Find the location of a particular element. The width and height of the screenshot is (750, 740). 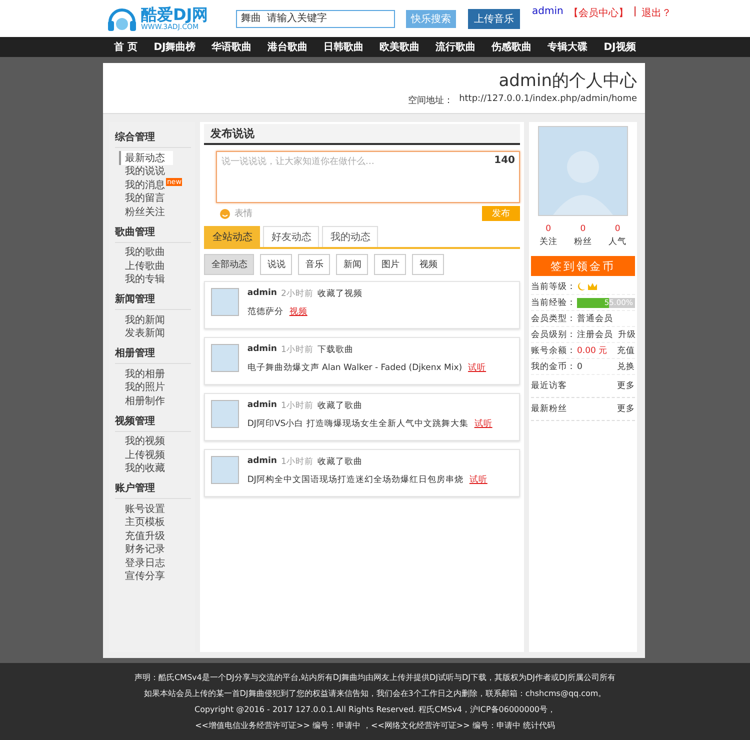

info-action-link: 兑换 is located at coordinates (624, 366).